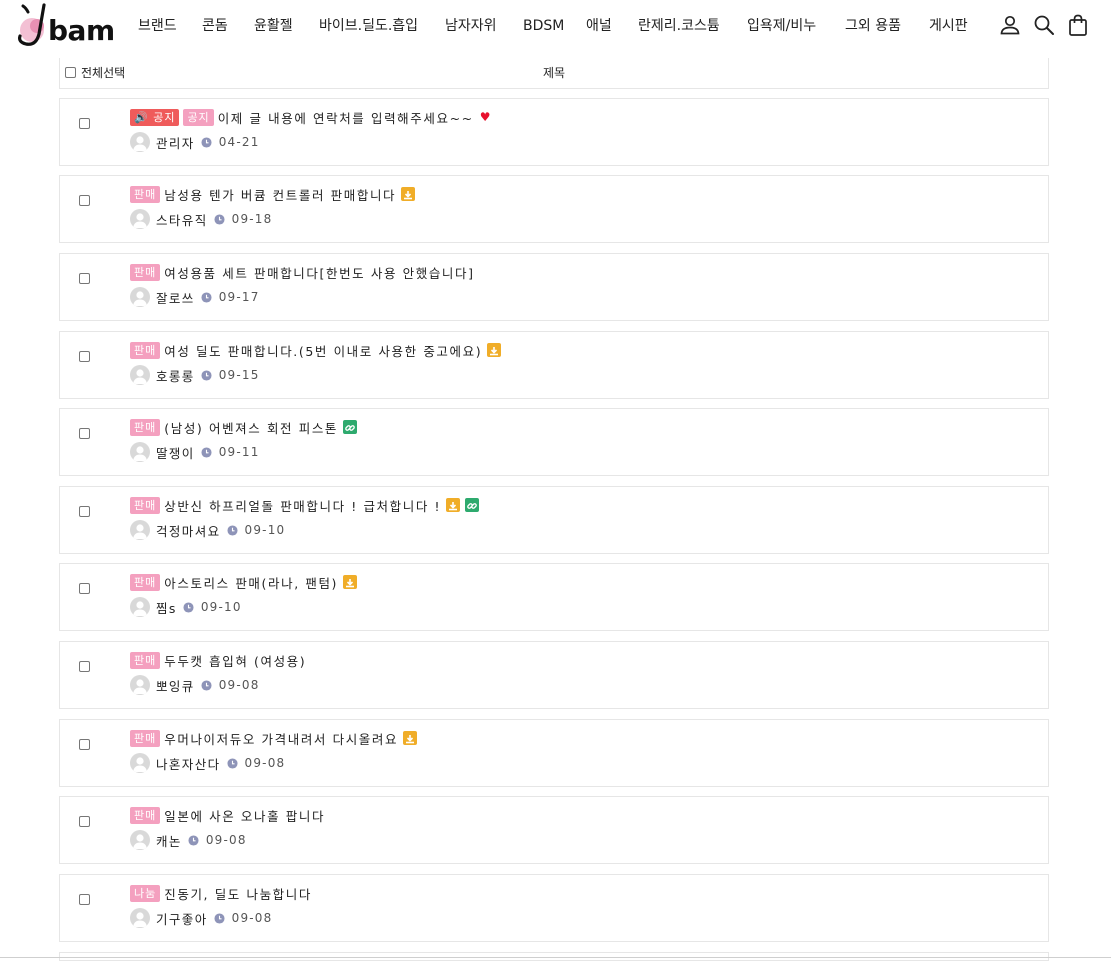  I want to click on shopping-bag-icon, so click(1078, 25).